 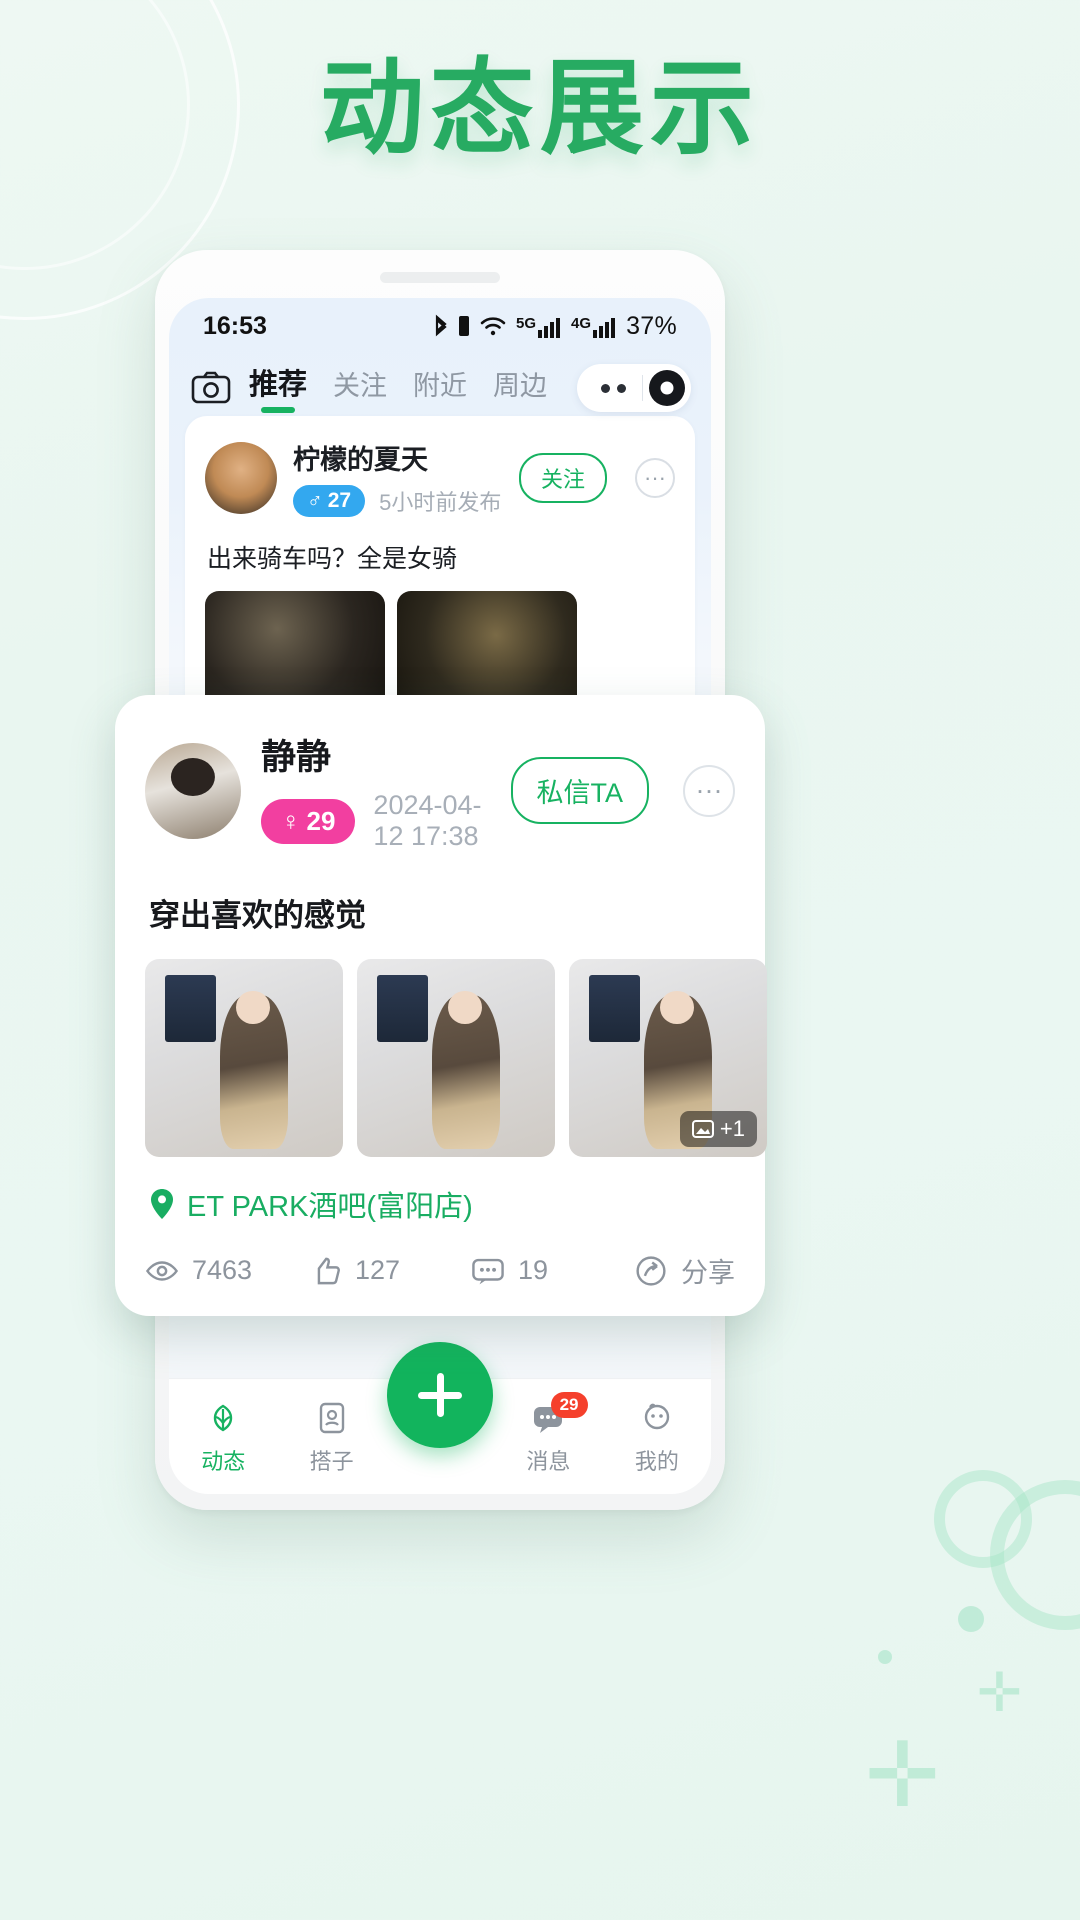 I want to click on bluetooth-icon, so click(x=441, y=325).